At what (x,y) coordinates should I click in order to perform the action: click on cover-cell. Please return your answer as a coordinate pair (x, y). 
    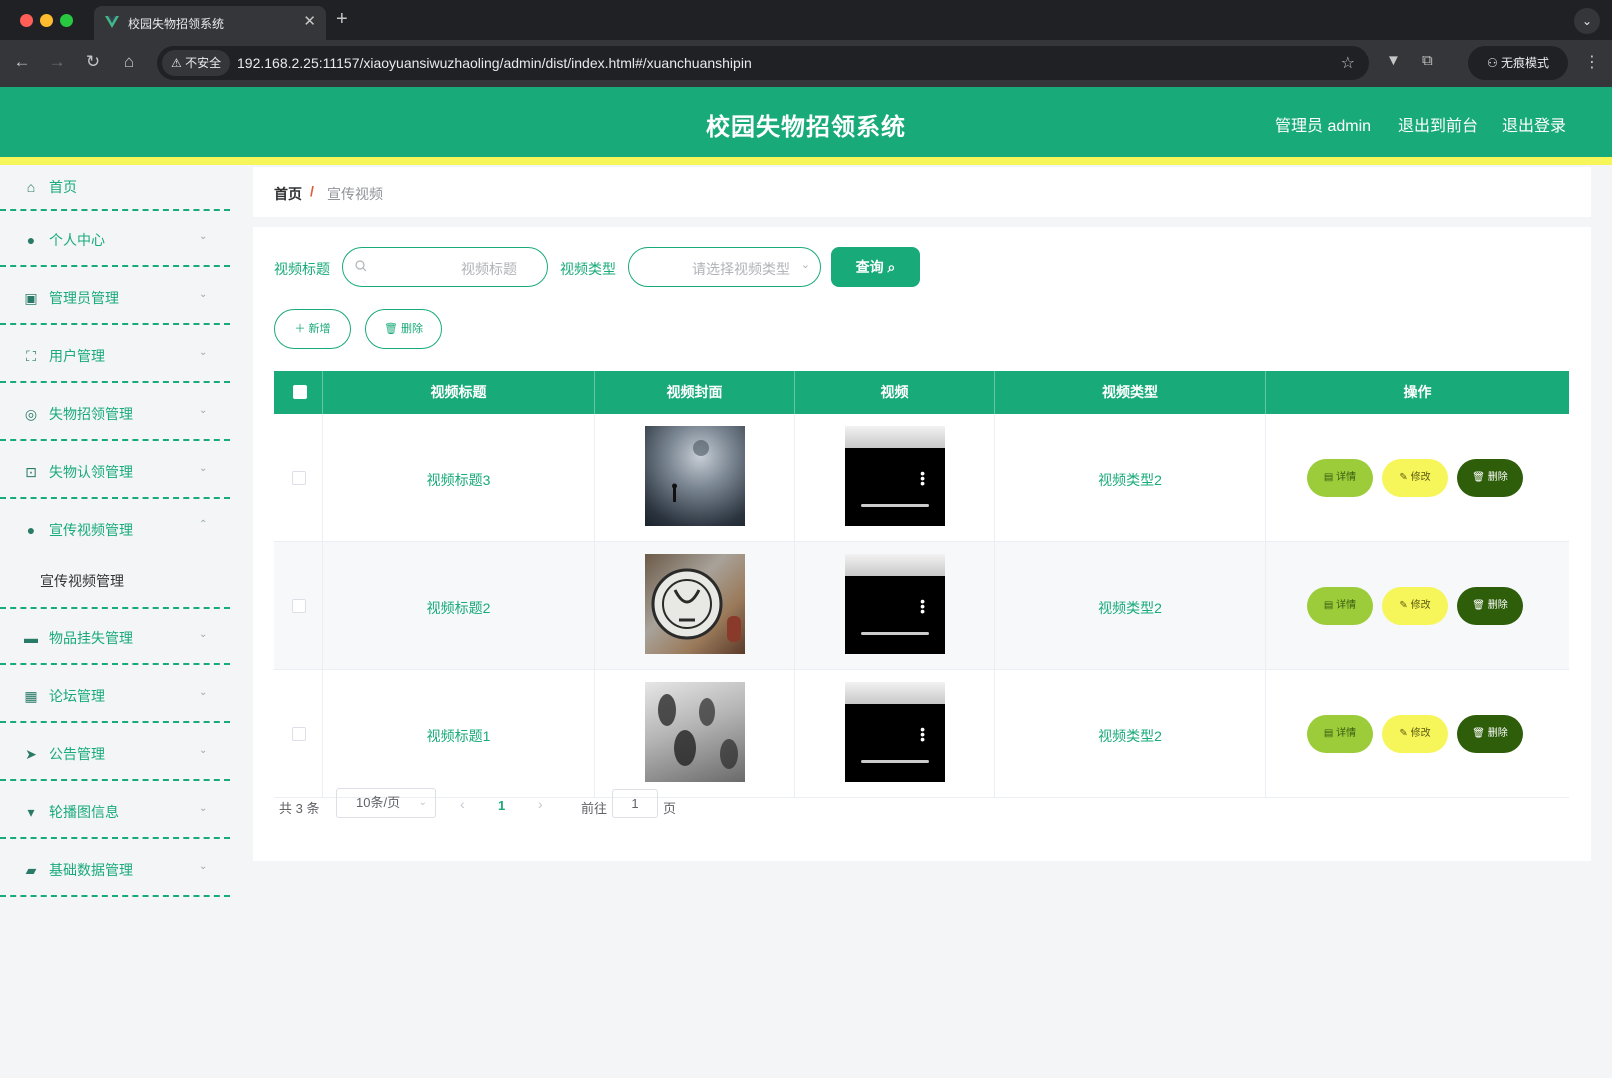
    Looking at the image, I should click on (695, 734).